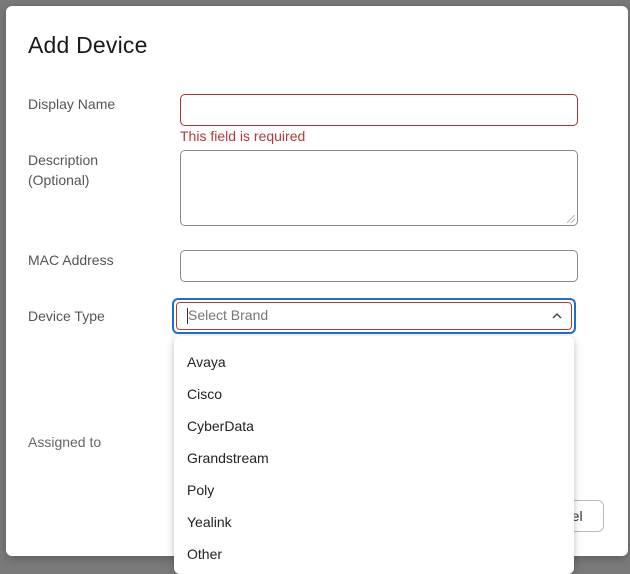 The width and height of the screenshot is (630, 574). Describe the element at coordinates (200, 490) in the screenshot. I see `option-poly: Poly` at that location.